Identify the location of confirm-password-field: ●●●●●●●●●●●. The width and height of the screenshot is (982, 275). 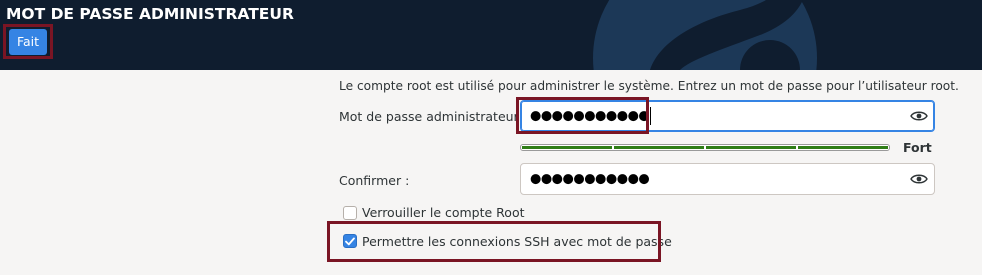
(727, 179).